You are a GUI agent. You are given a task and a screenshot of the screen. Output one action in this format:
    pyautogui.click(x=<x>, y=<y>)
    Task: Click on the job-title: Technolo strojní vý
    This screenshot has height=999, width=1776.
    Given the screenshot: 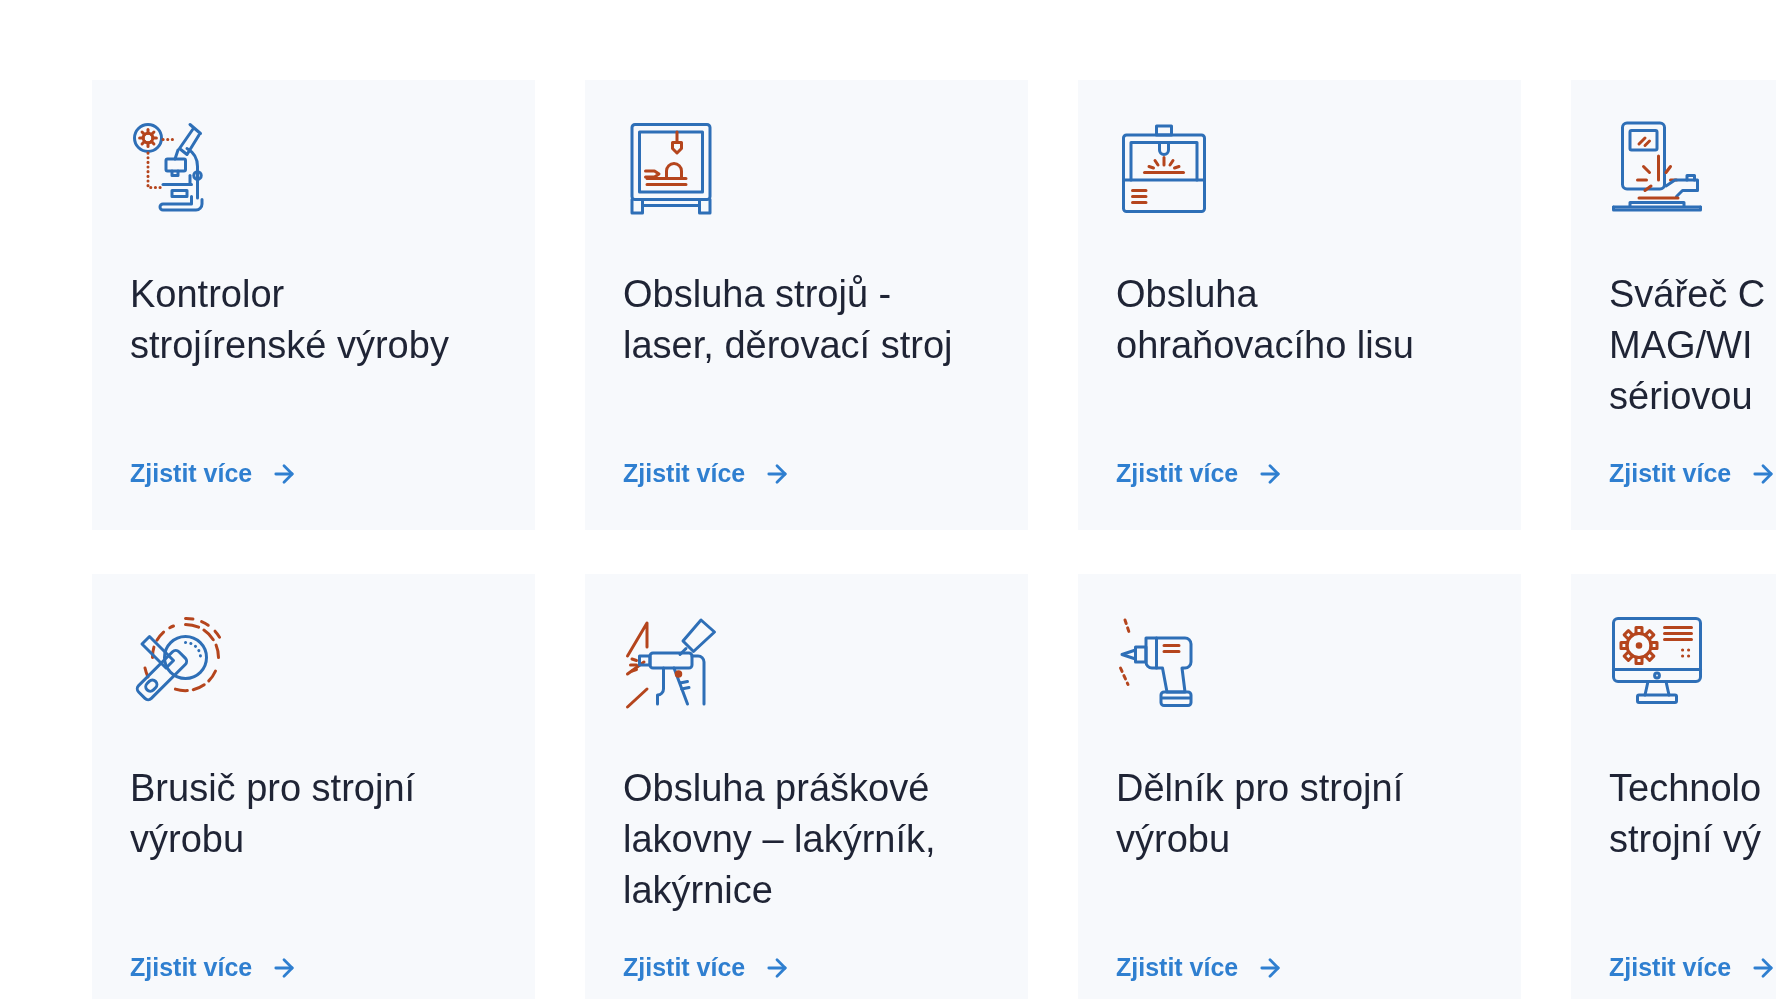 What is the action you would take?
    pyautogui.click(x=1685, y=814)
    